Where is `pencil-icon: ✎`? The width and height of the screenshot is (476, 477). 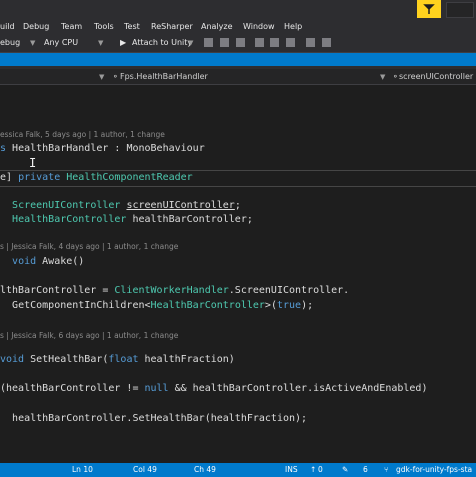
pencil-icon: ✎ is located at coordinates (345, 469).